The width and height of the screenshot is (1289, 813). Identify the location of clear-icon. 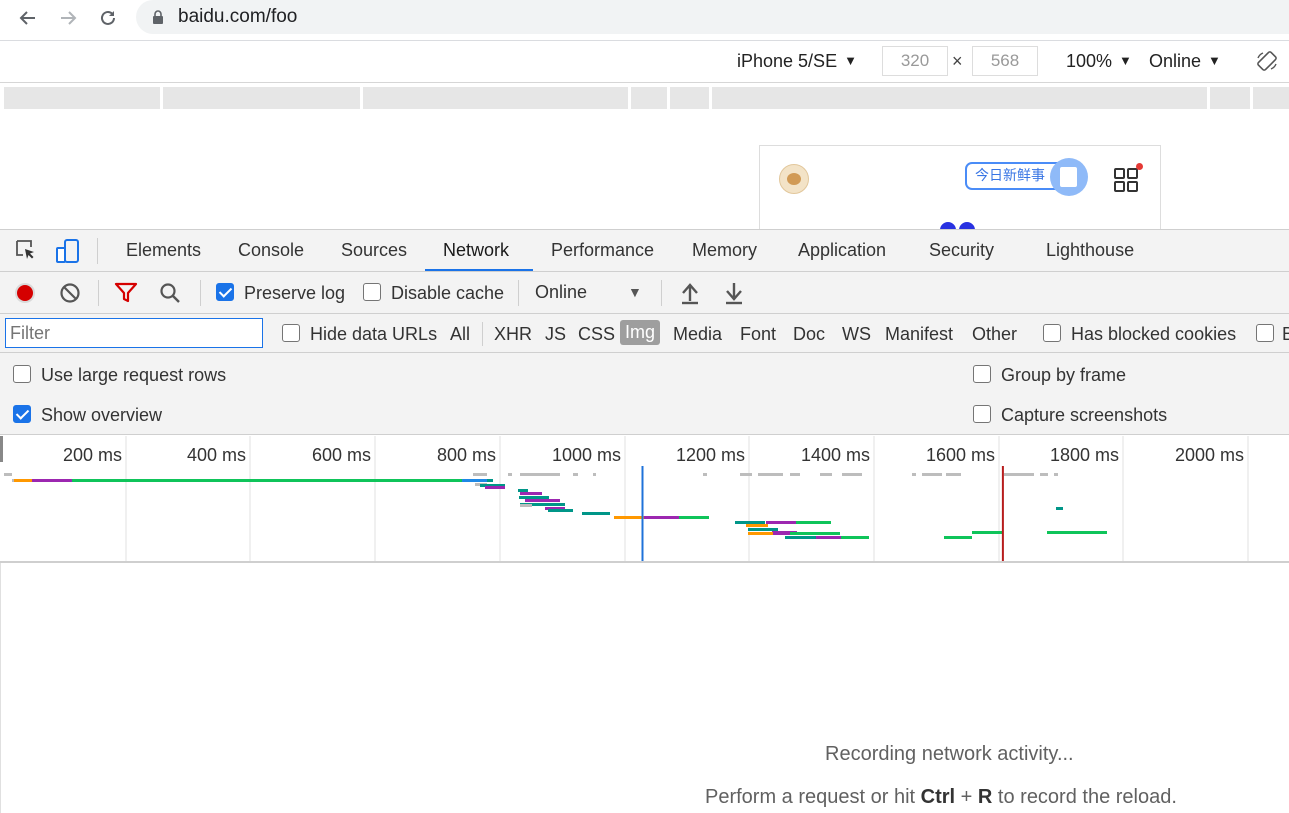
(70, 293).